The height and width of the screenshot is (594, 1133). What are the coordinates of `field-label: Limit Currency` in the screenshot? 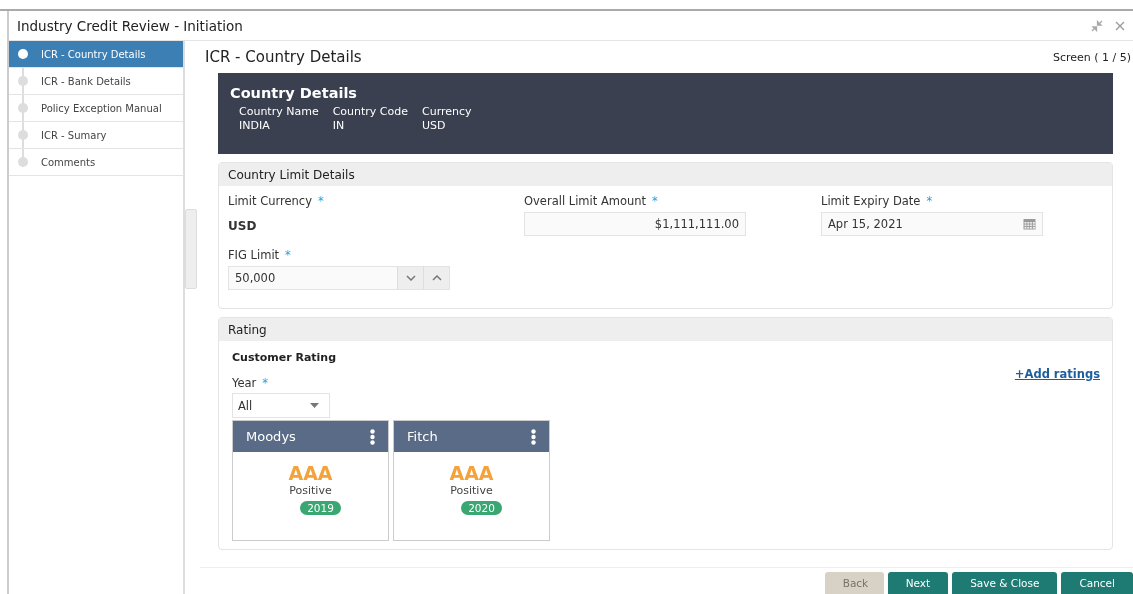 It's located at (270, 202).